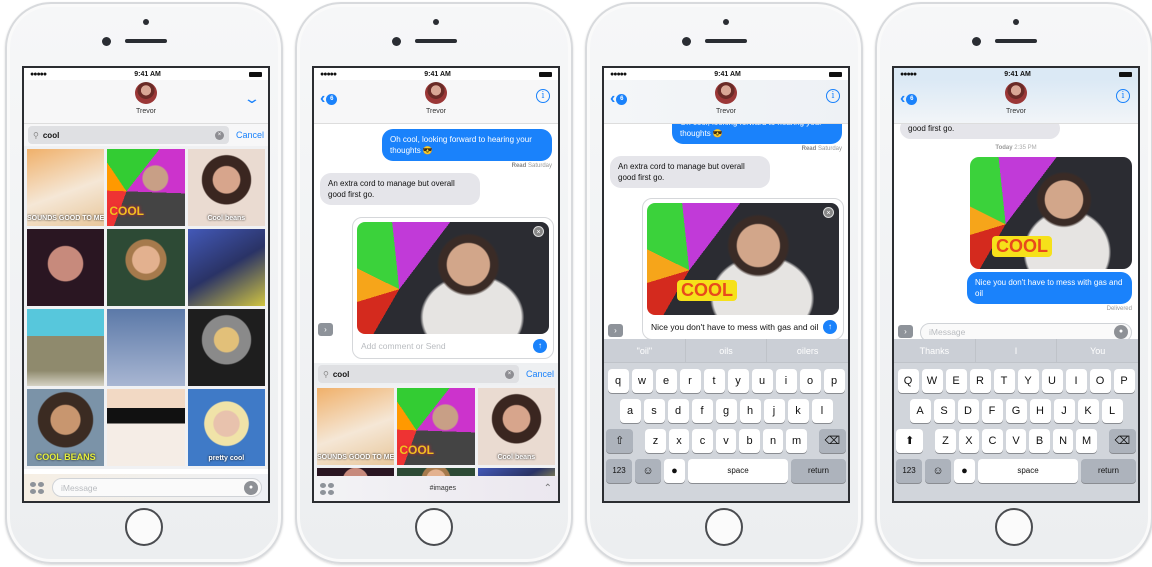 Image resolution: width=1152 pixels, height=567 pixels. What do you see at coordinates (786, 381) in the screenshot?
I see `key-i: i` at bounding box center [786, 381].